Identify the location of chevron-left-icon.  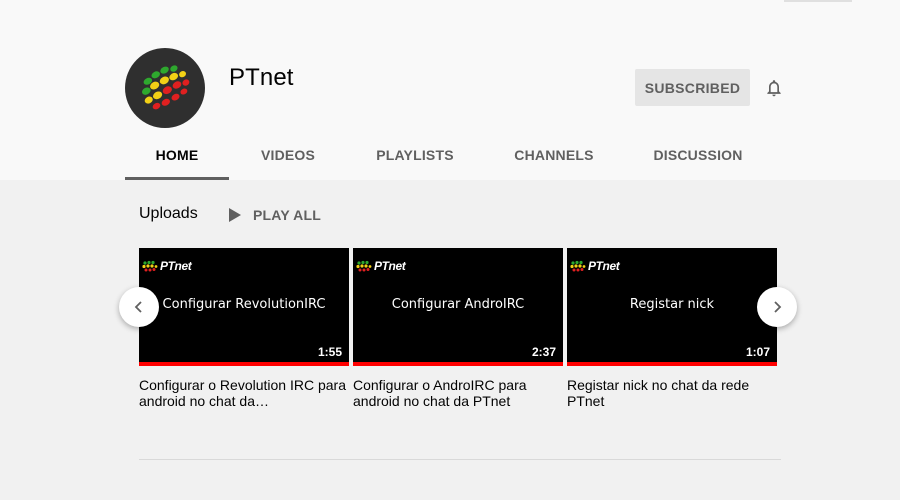
(138, 307).